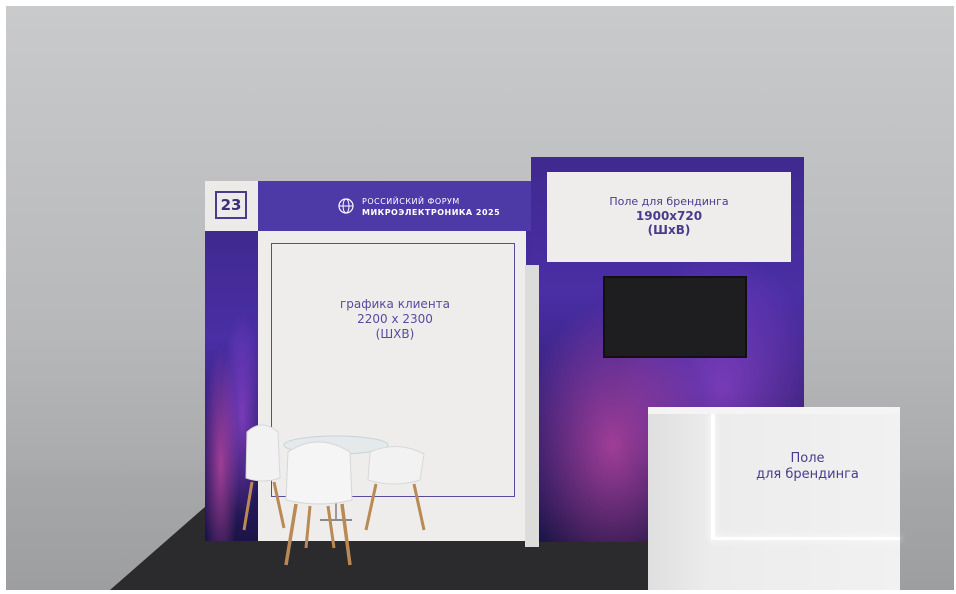 The image size is (956, 594). Describe the element at coordinates (395, 488) in the screenshot. I see `chair-right` at that location.